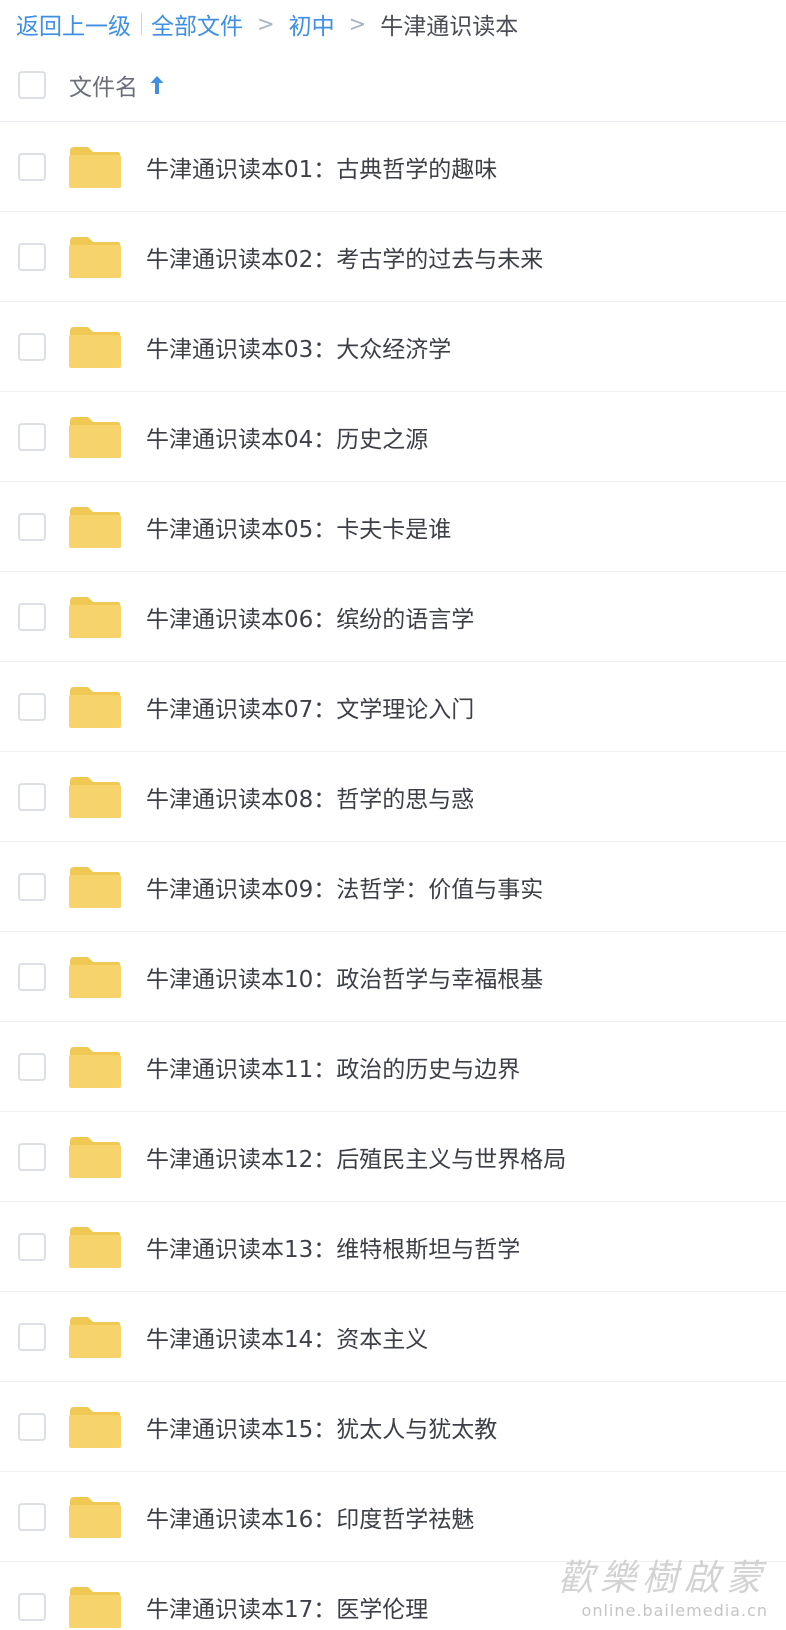 Image resolution: width=786 pixels, height=1630 pixels. I want to click on list-item: 牛津通识读本08：哲学的思与惑, so click(393, 797).